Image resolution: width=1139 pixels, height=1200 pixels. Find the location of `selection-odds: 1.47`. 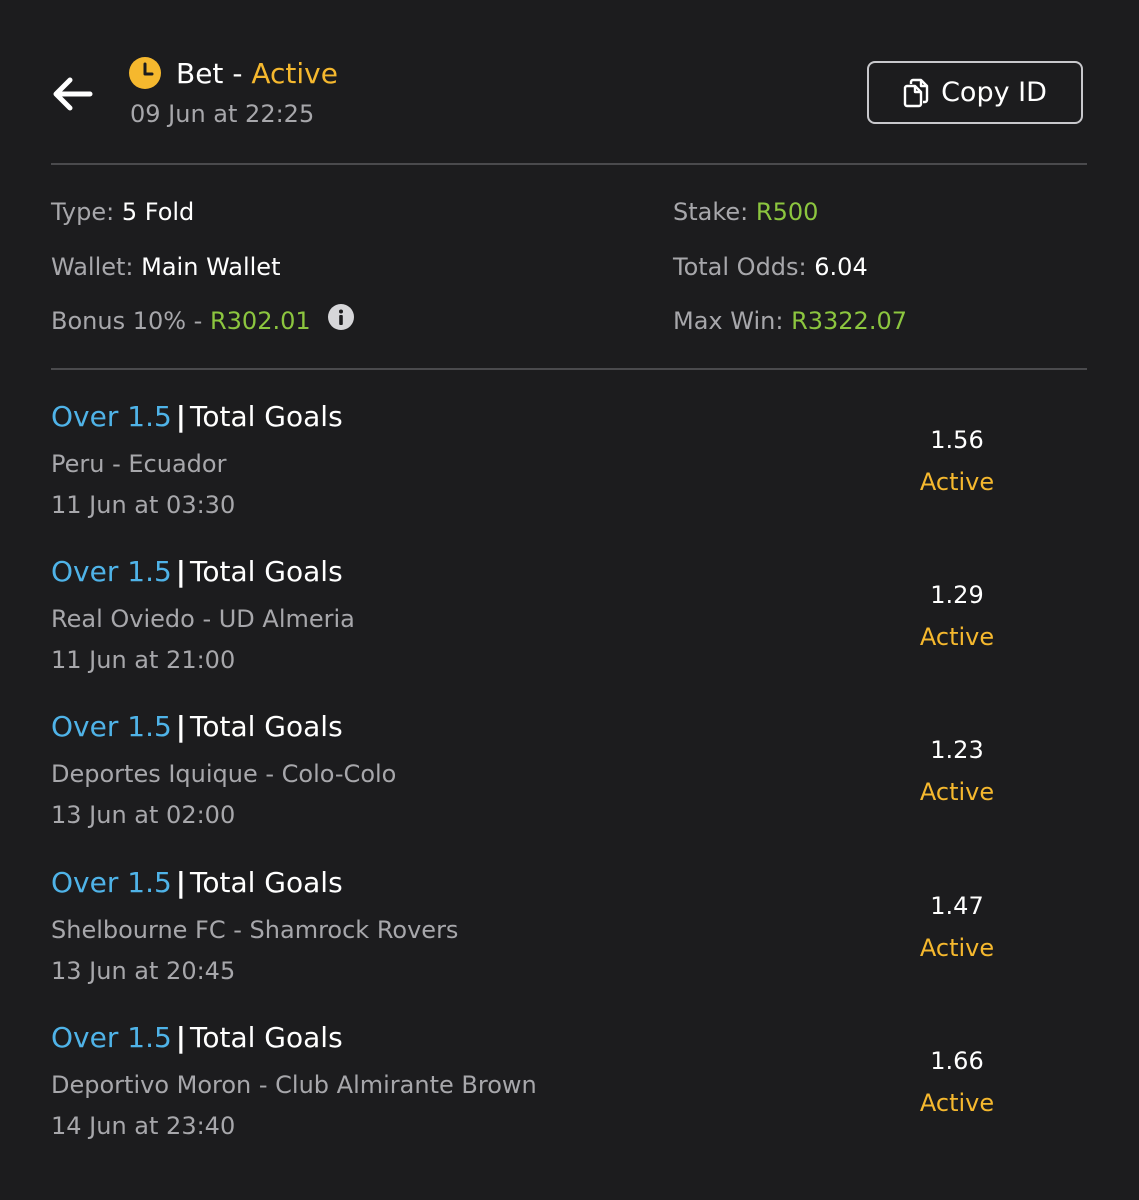

selection-odds: 1.47 is located at coordinates (957, 906).